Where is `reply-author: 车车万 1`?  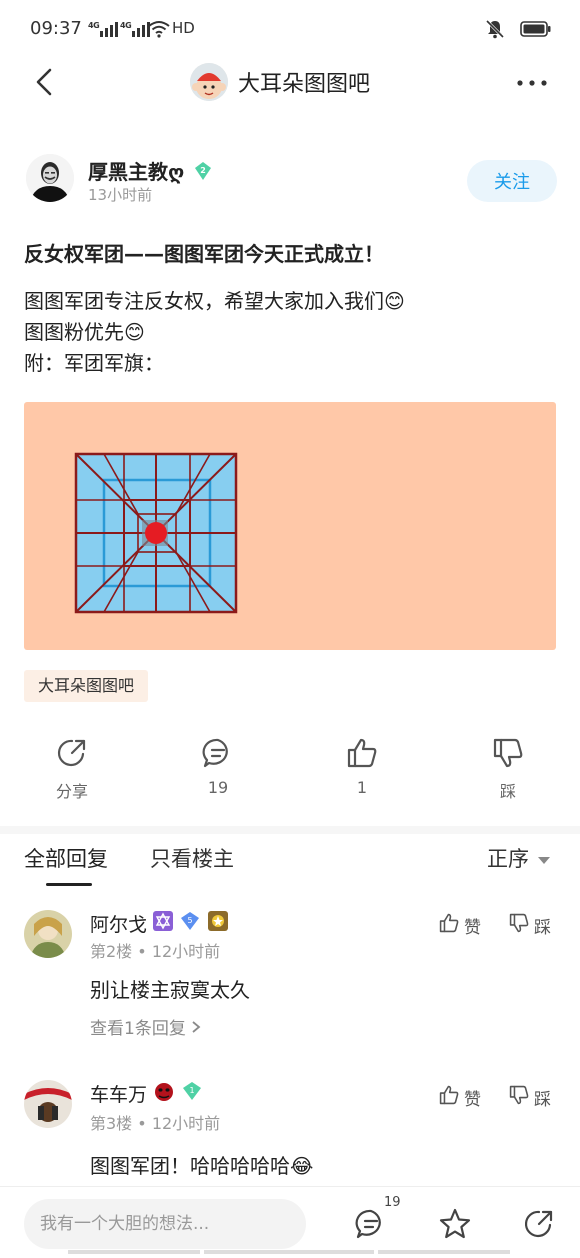
reply-author: 车车万 1 is located at coordinates (146, 1093).